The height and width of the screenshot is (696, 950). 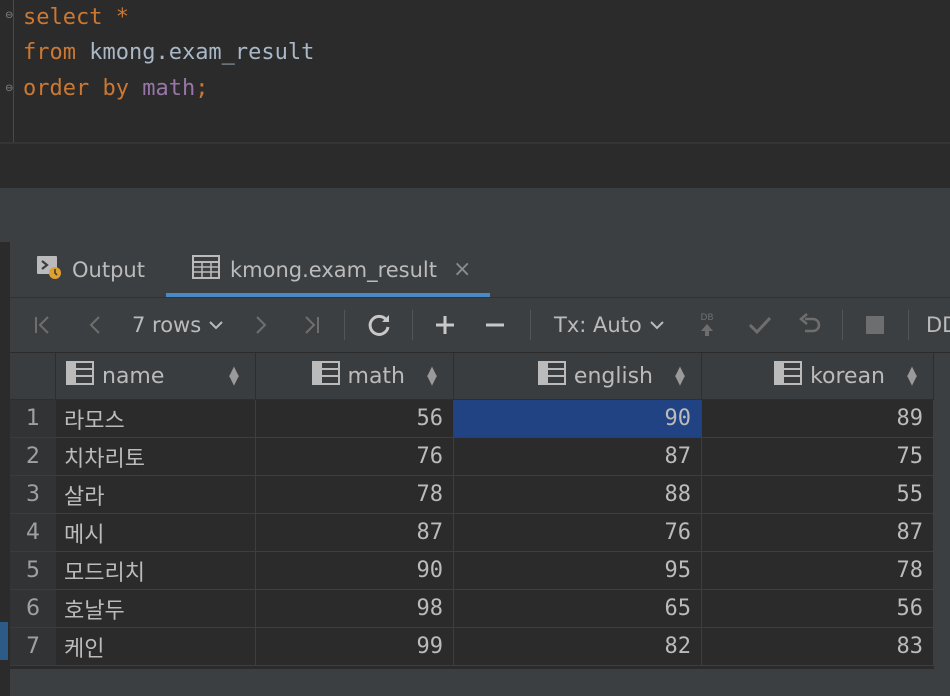 I want to click on editor-empty-area, so click(x=475, y=166).